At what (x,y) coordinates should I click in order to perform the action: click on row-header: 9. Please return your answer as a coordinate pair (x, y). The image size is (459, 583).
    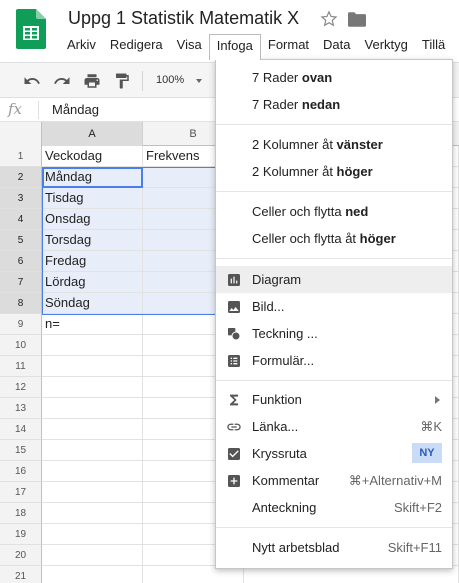
    Looking at the image, I should click on (21, 324).